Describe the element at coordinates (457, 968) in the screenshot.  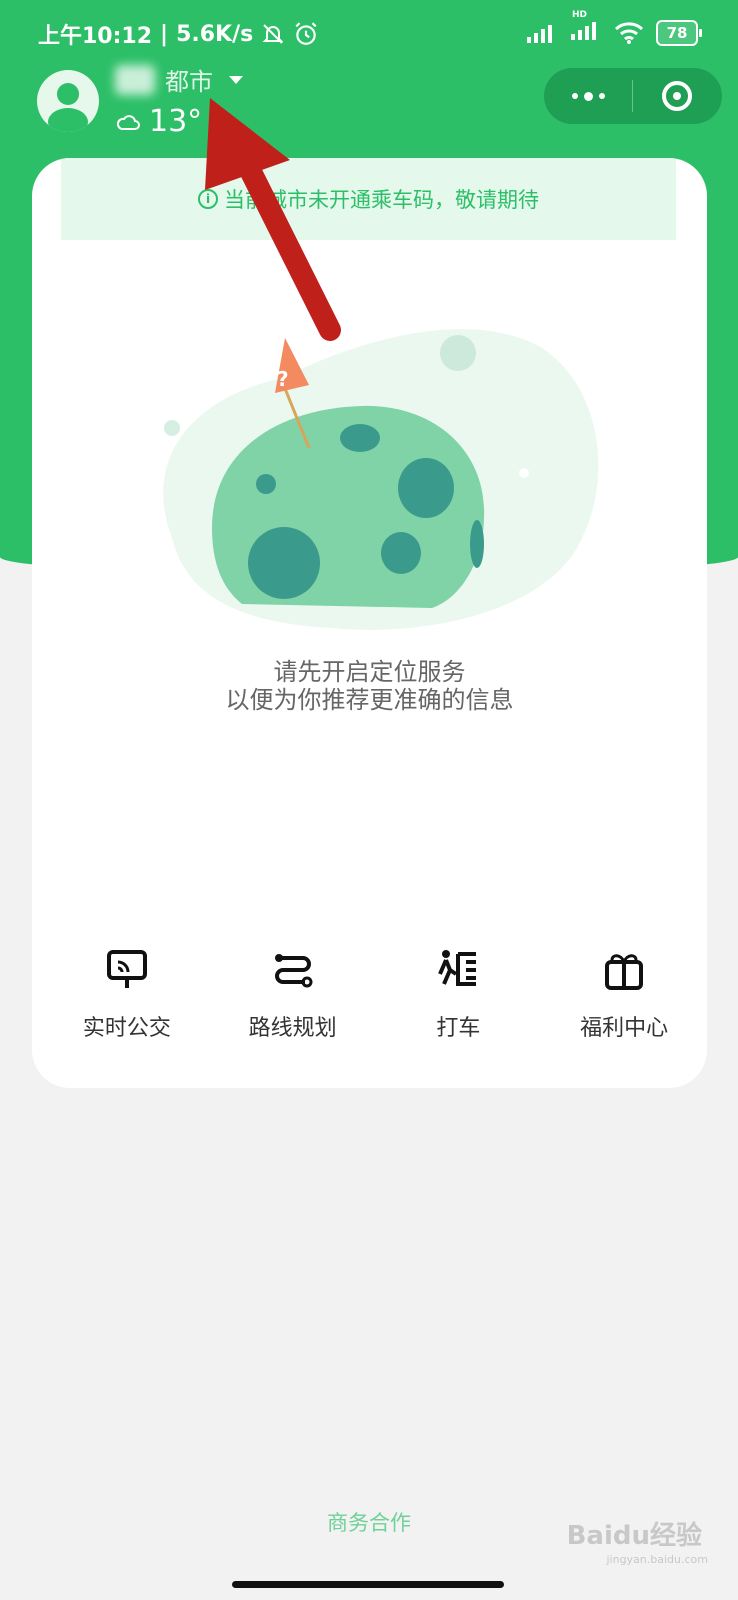
I see `taxi-person-icon` at that location.